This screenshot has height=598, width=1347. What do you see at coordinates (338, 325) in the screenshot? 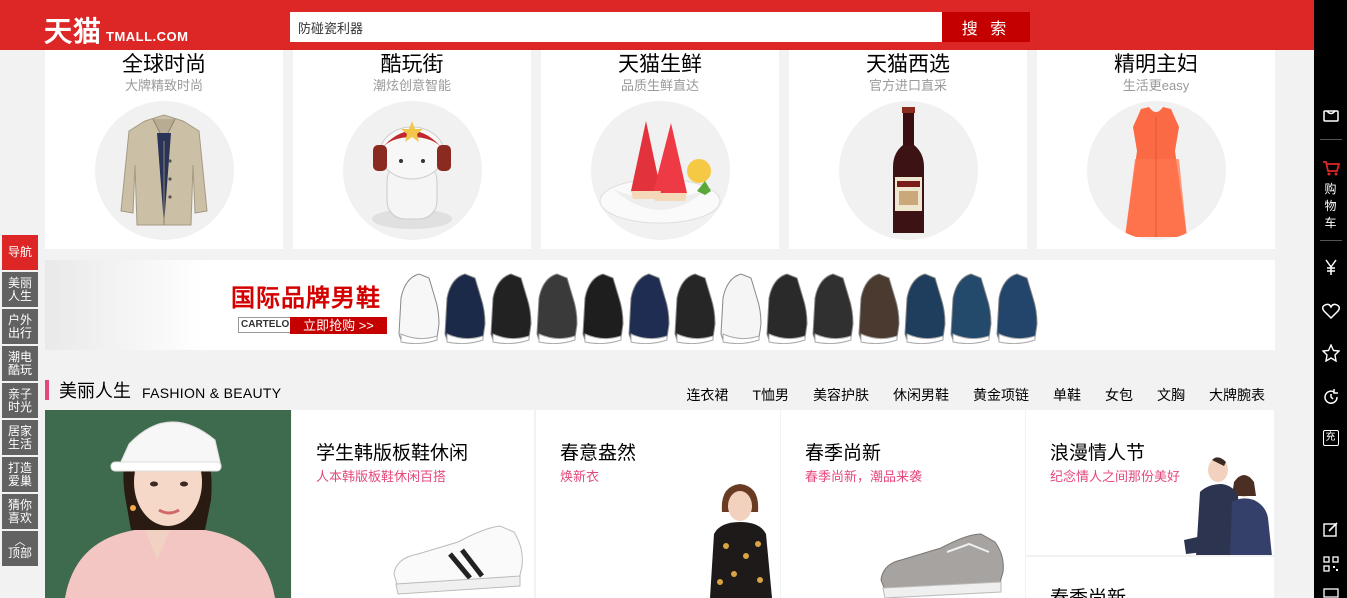
I see `banner-buy-button: 立即抢购 >>` at bounding box center [338, 325].